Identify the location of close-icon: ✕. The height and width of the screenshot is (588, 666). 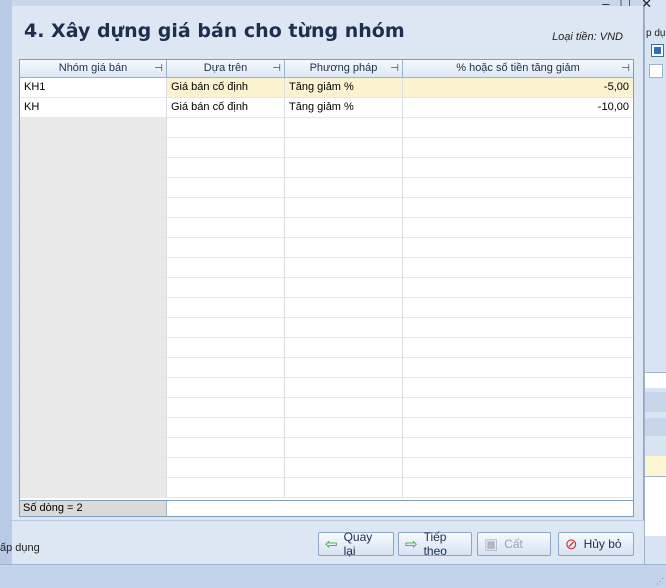
(651, 5).